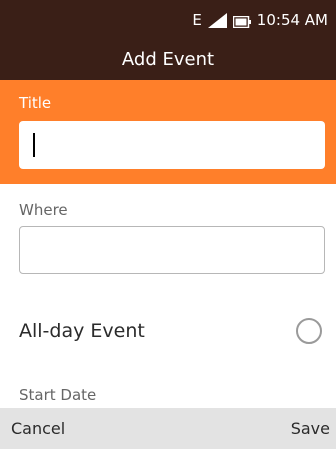 This screenshot has height=449, width=336. Describe the element at coordinates (309, 331) in the screenshot. I see `allday-checkbox` at that location.